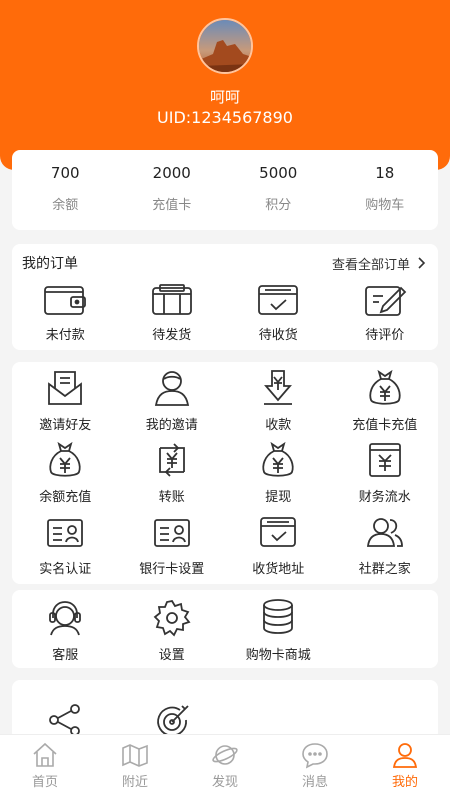 This screenshot has width=450, height=800. I want to click on map-icon, so click(135, 755).